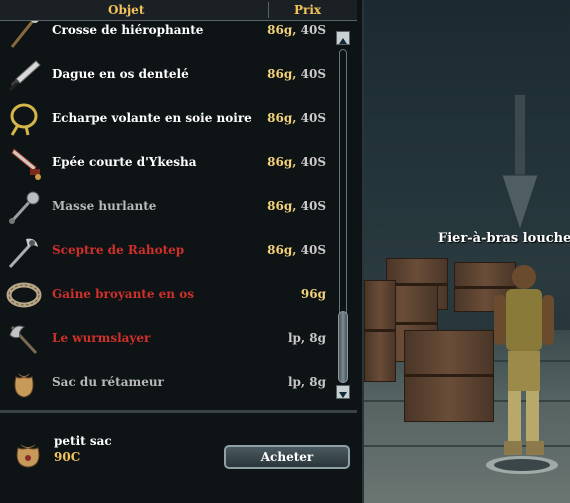 Image resolution: width=570 pixels, height=503 pixels. Describe the element at coordinates (178, 10) in the screenshot. I see `list-header: Objet Prix` at that location.